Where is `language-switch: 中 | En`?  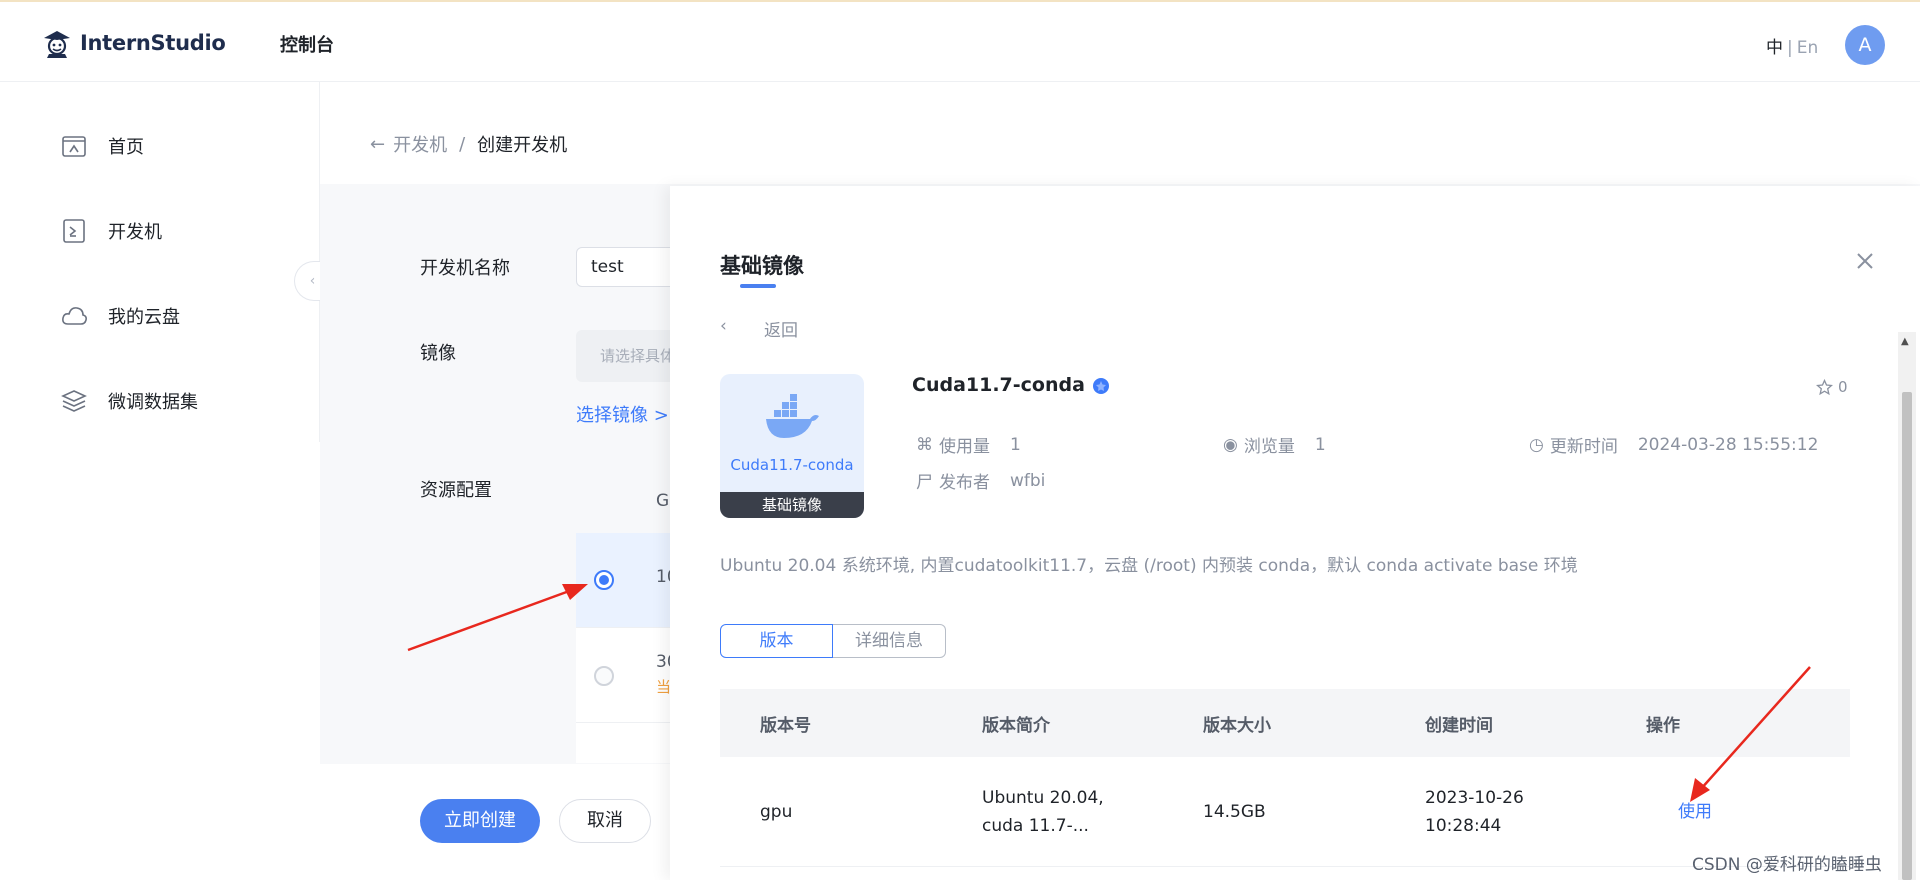 language-switch: 中 | En is located at coordinates (1792, 45).